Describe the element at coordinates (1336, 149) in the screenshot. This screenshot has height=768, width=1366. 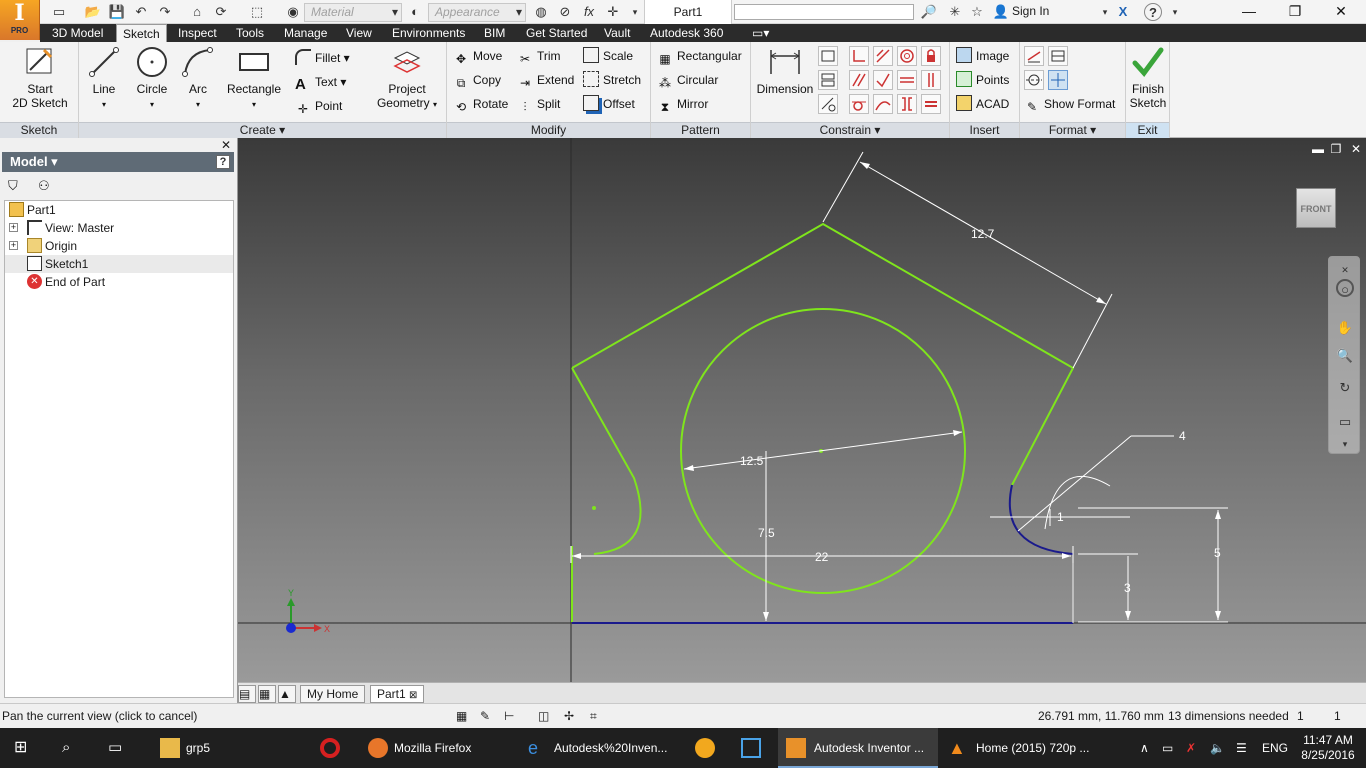
I see `graphics-restore-icon: ❐` at that location.